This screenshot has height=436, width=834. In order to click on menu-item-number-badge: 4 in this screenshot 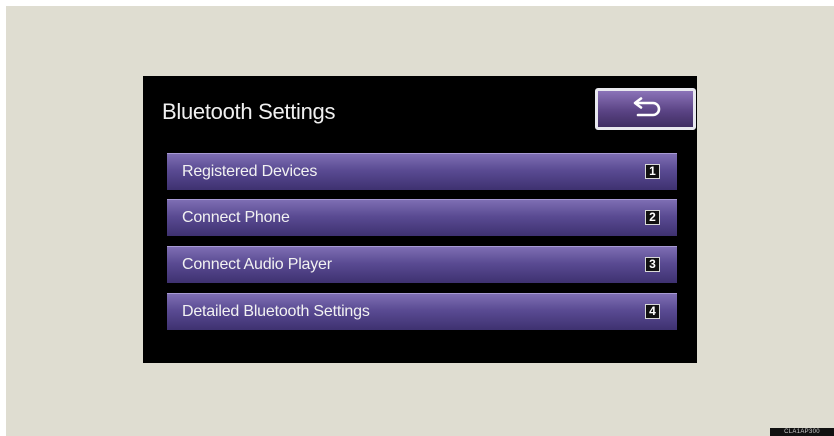, I will do `click(652, 311)`.